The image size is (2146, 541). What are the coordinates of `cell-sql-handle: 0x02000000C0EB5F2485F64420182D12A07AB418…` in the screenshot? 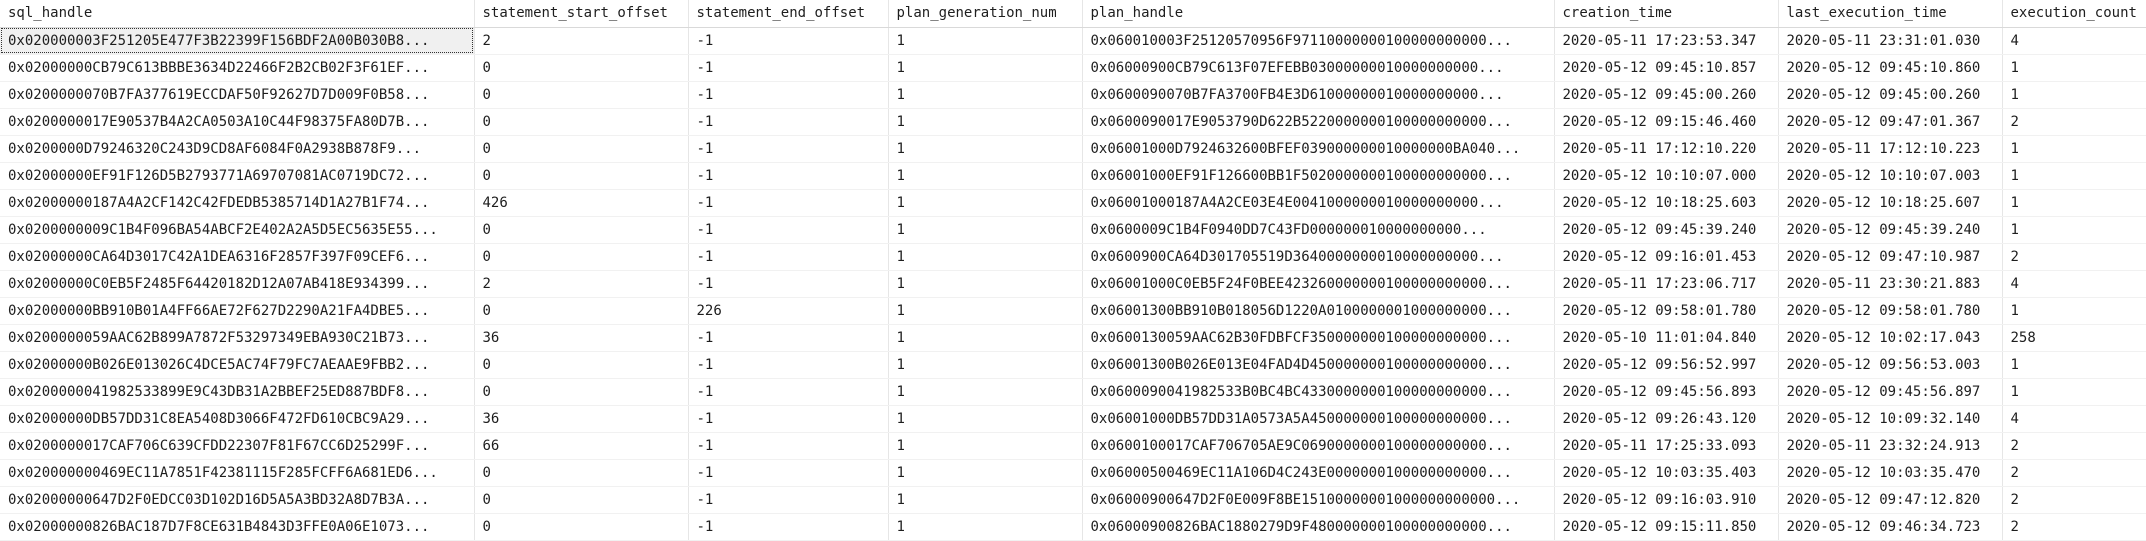 It's located at (237, 284).